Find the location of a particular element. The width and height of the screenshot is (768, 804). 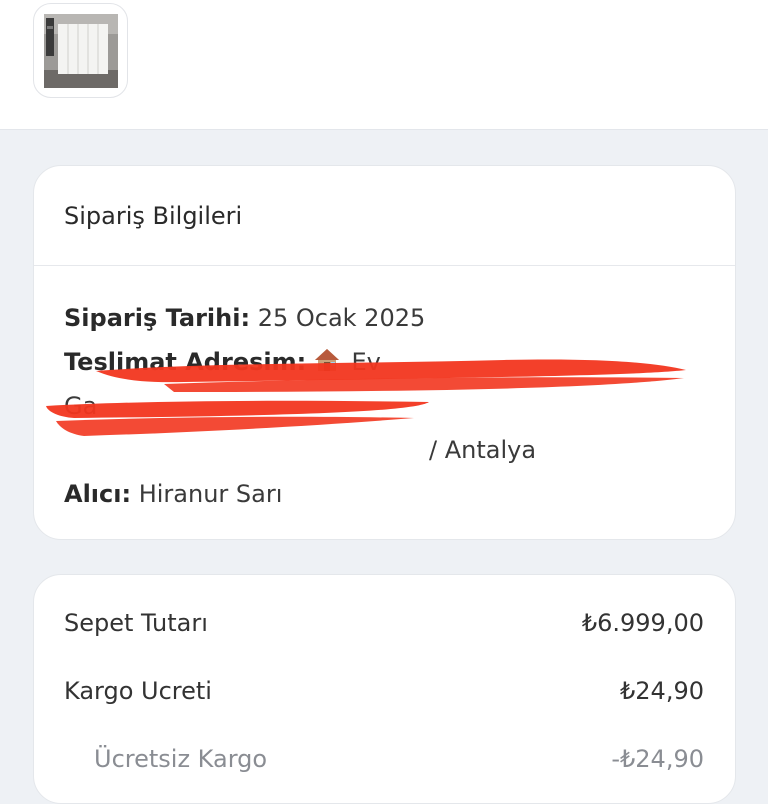

basket-total-row: Sepet Tutarı ₺6.999,00 is located at coordinates (384, 623).